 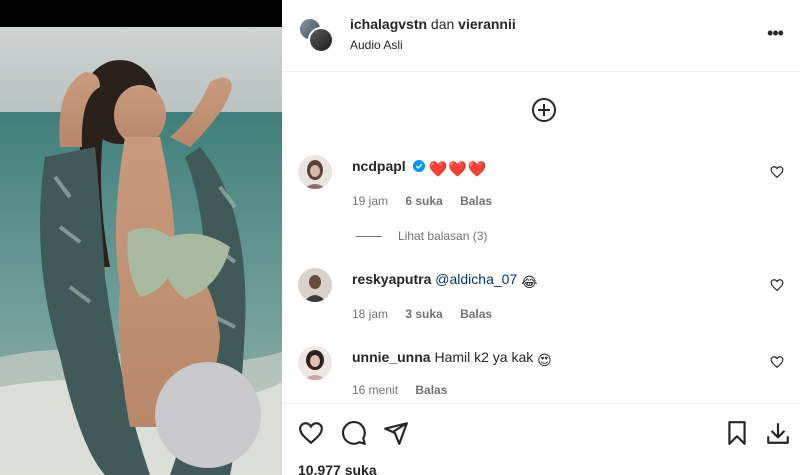 I want to click on comment-line: unnie_unna Hamil k2 ya kak 😍, so click(x=452, y=359).